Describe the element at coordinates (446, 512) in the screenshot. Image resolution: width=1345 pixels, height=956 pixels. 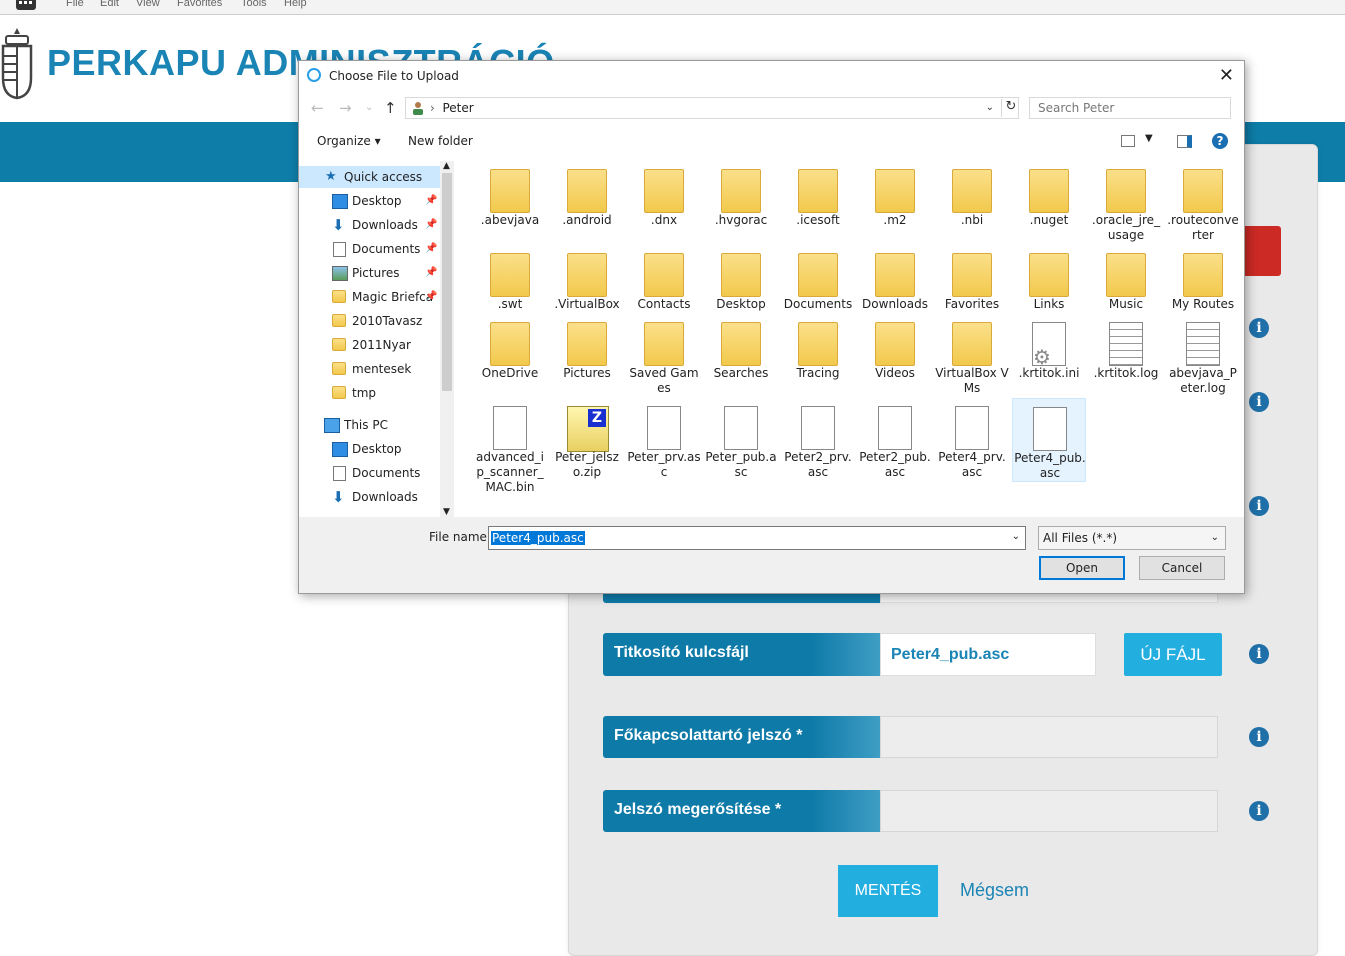
I see `scroll-down-icon: ▼` at that location.